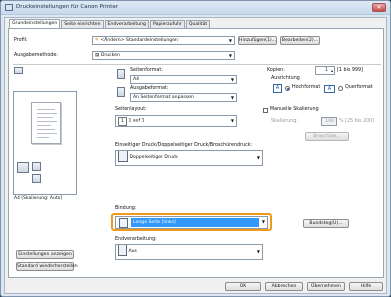  What do you see at coordinates (46, 123) in the screenshot?
I see `preview-page` at bounding box center [46, 123].